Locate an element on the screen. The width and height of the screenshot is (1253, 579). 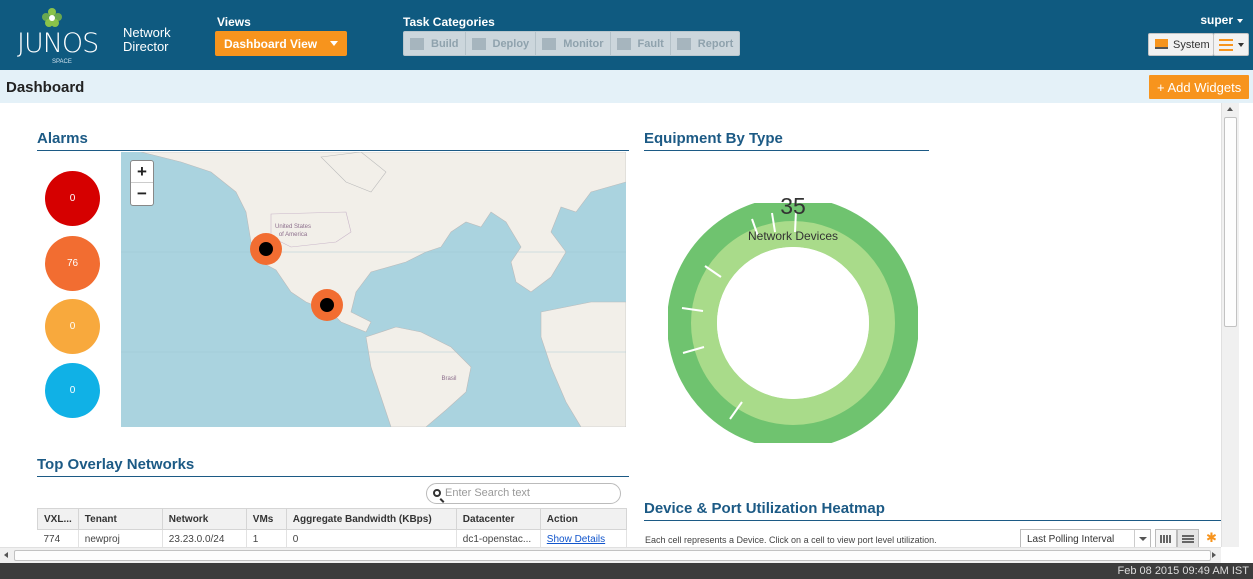
map-label-usa: United States is located at coordinates (293, 227).